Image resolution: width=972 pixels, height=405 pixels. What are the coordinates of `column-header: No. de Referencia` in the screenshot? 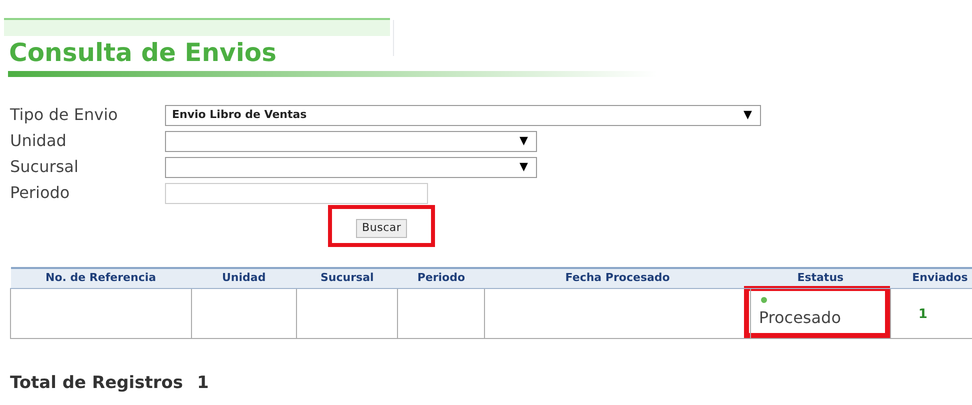 It's located at (101, 278).